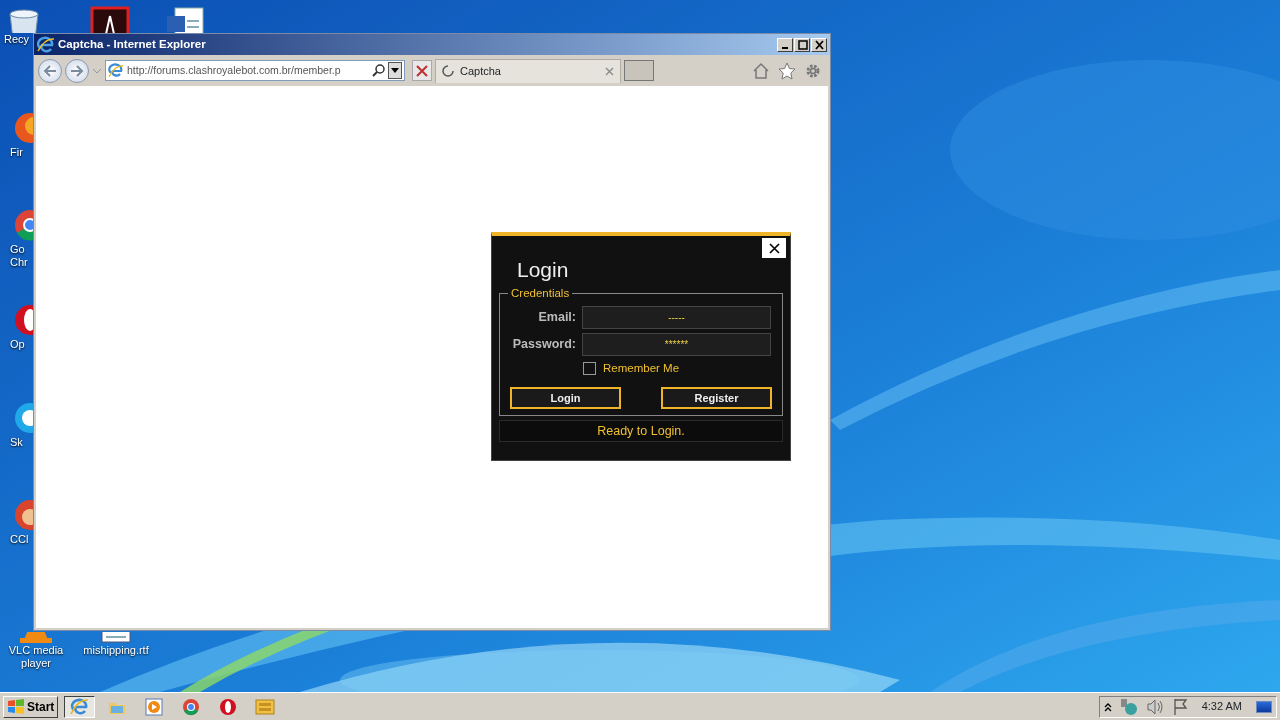 The height and width of the screenshot is (720, 1280). What do you see at coordinates (676, 317) in the screenshot?
I see `input-field: -----` at bounding box center [676, 317].